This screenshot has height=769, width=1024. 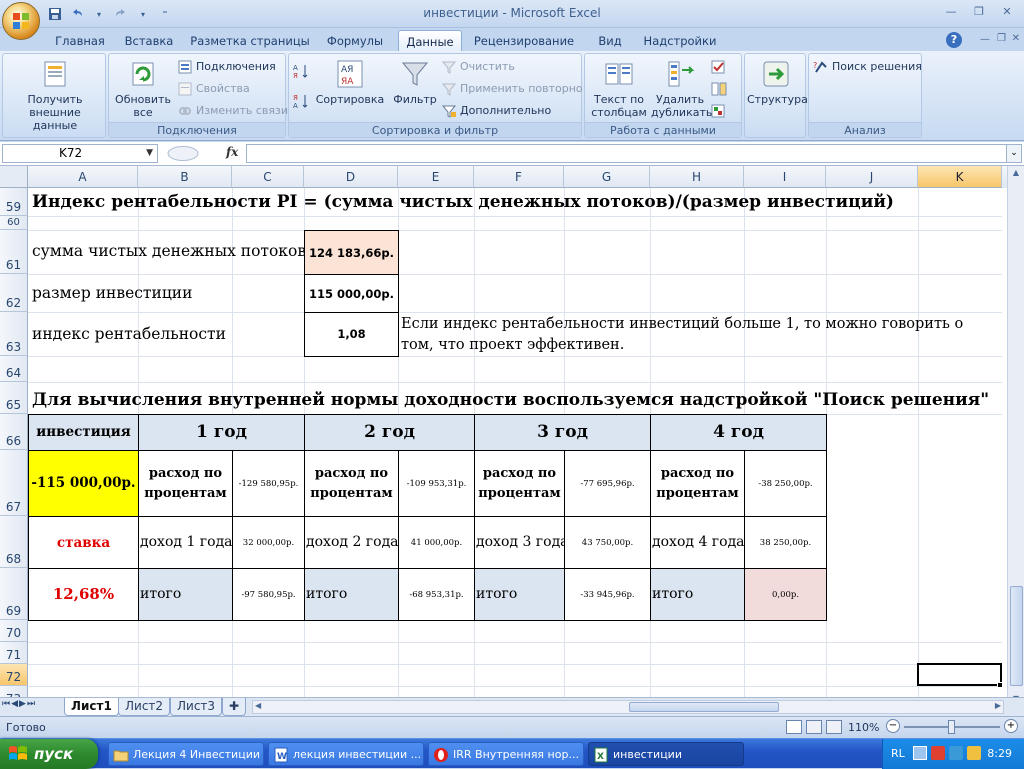 I want to click on data-validation-button, so click(x=719, y=67).